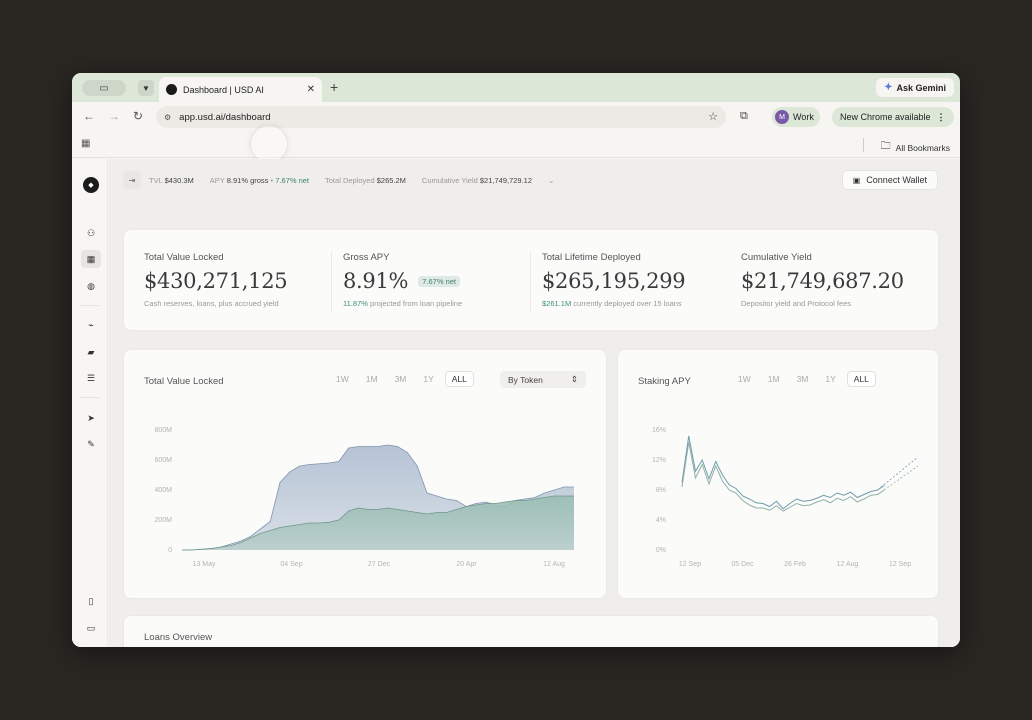 This screenshot has width=1032, height=720. I want to click on close-icon: ✕, so click(311, 89).